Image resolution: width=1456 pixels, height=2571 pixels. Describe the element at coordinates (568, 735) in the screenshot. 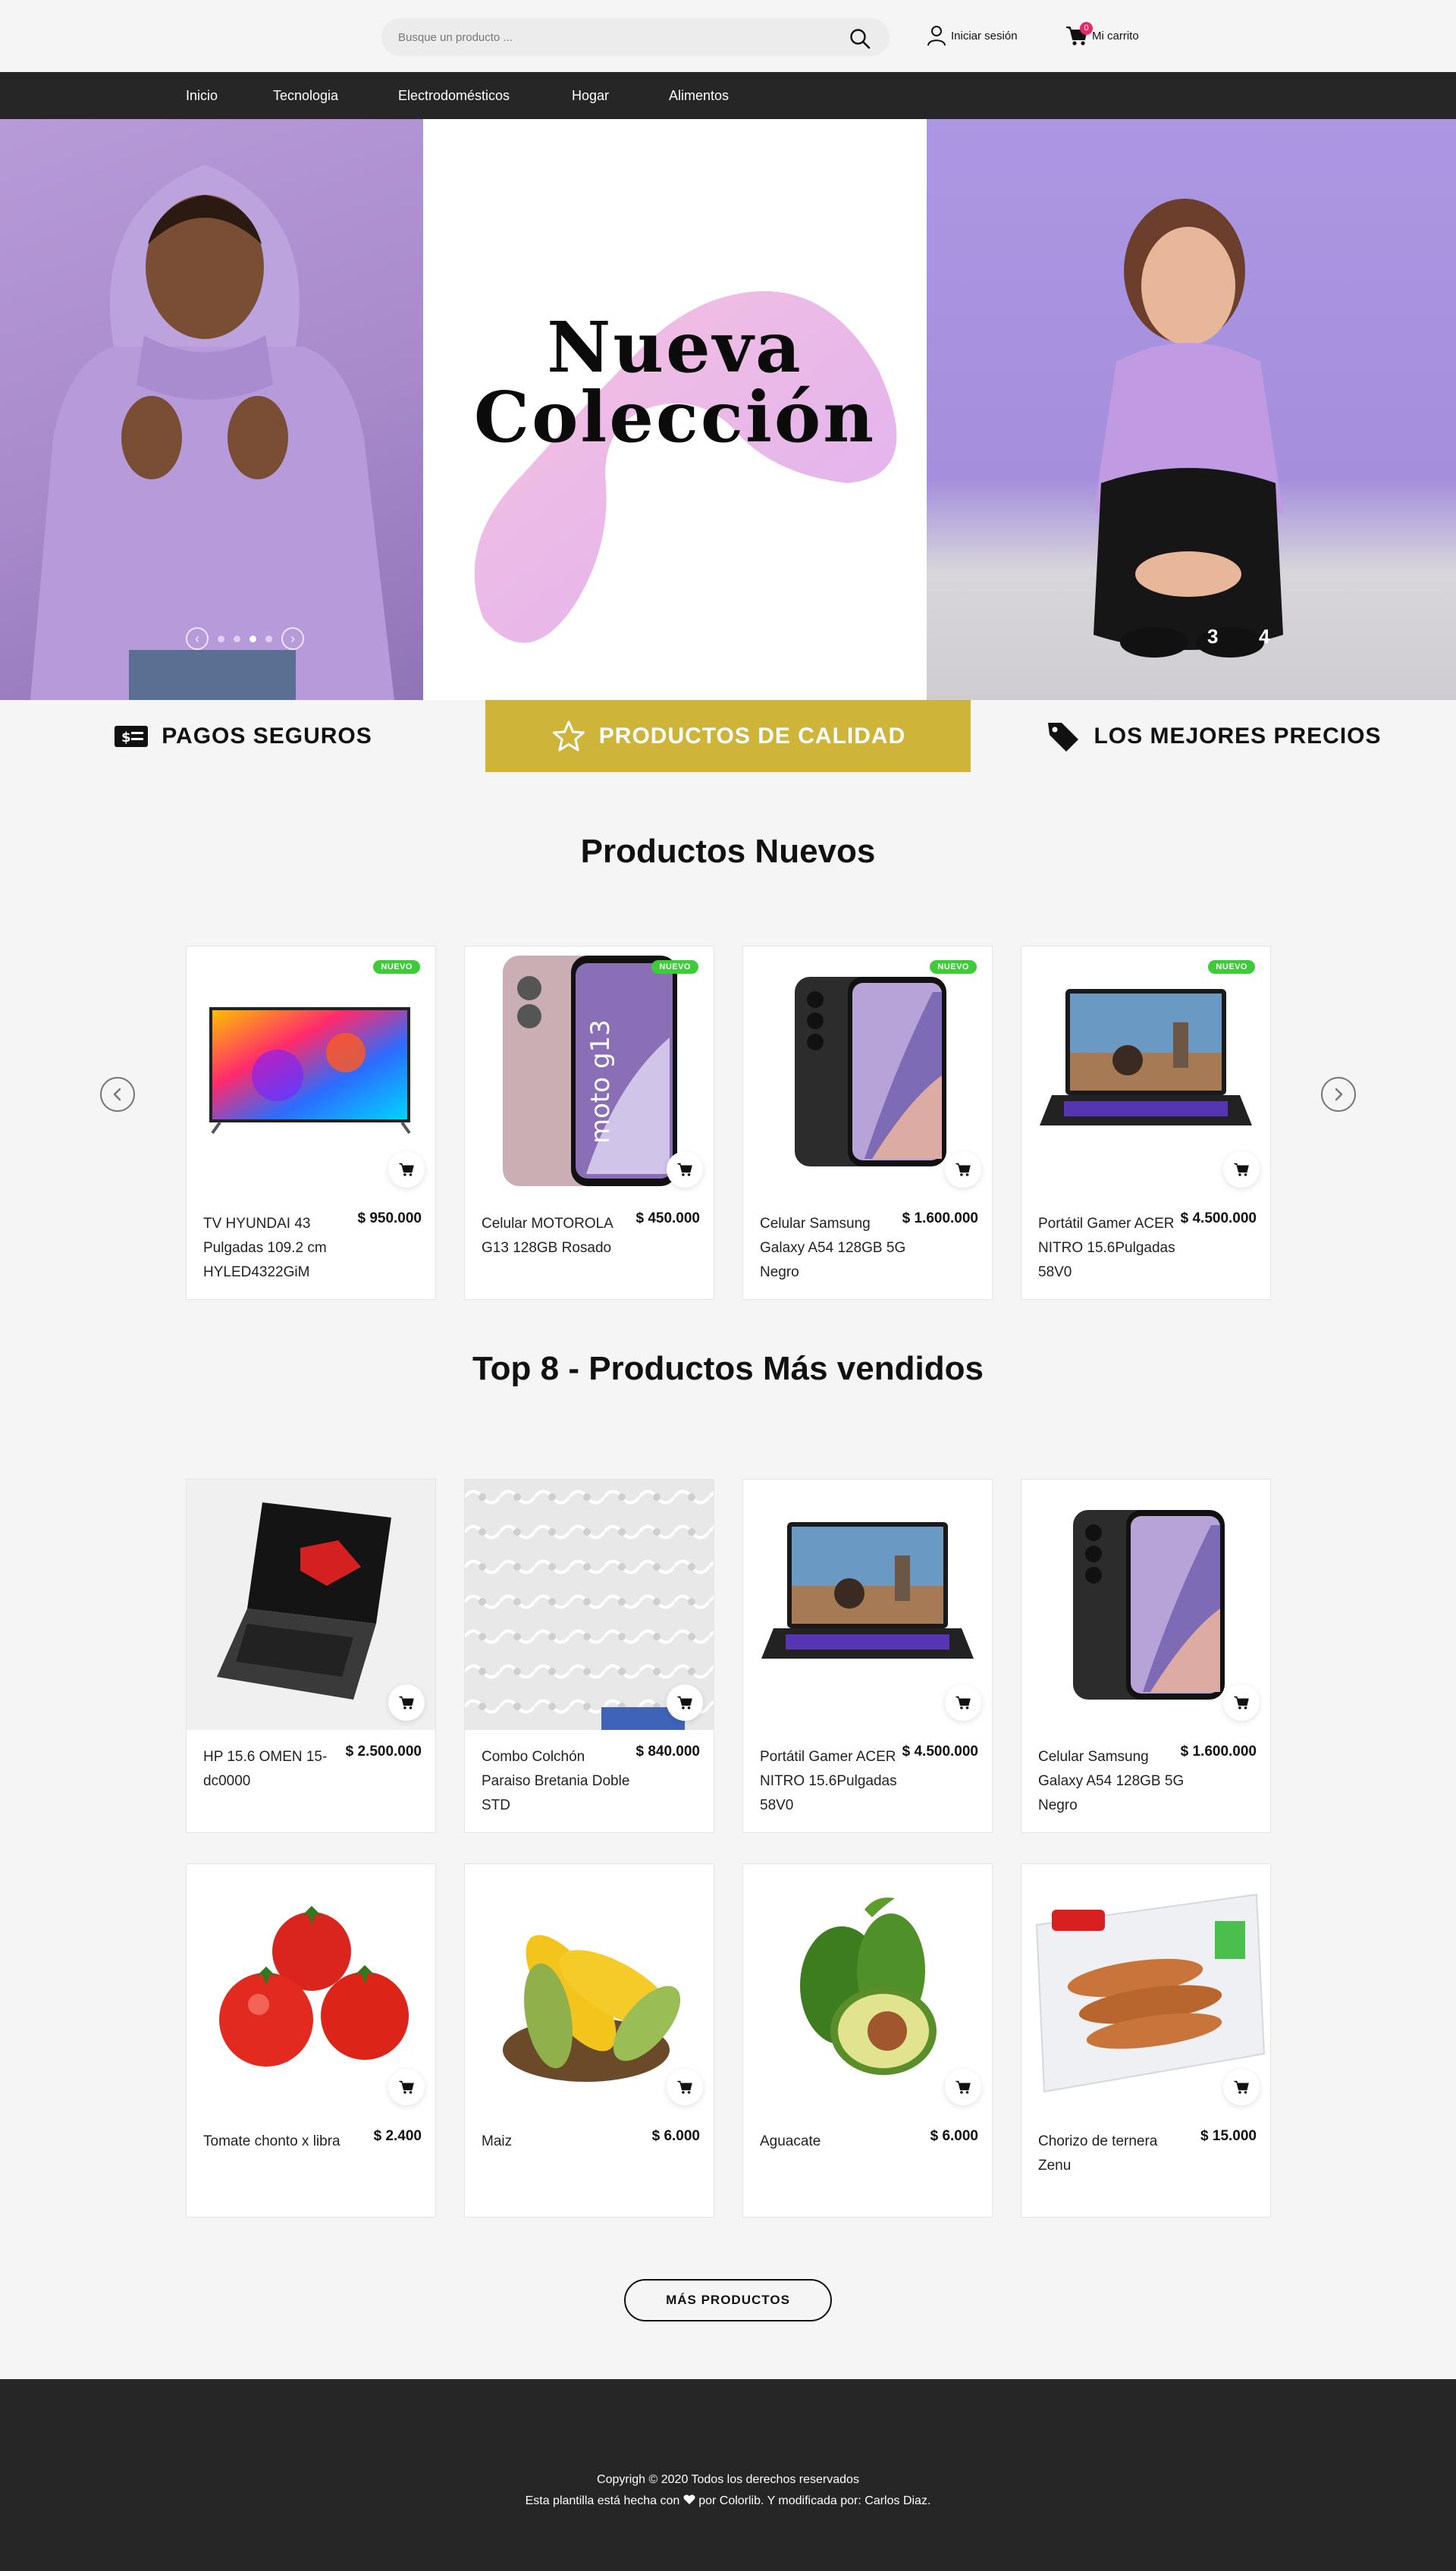

I see `star-icon` at that location.